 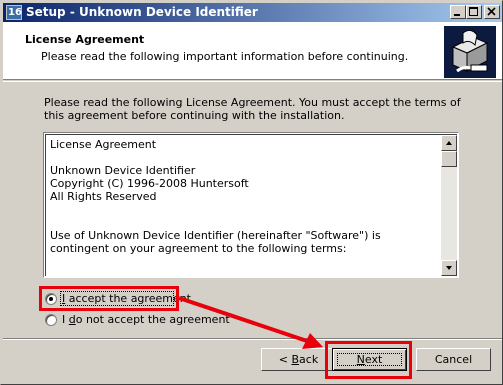 What do you see at coordinates (449, 205) in the screenshot?
I see `license-scrollbar` at bounding box center [449, 205].